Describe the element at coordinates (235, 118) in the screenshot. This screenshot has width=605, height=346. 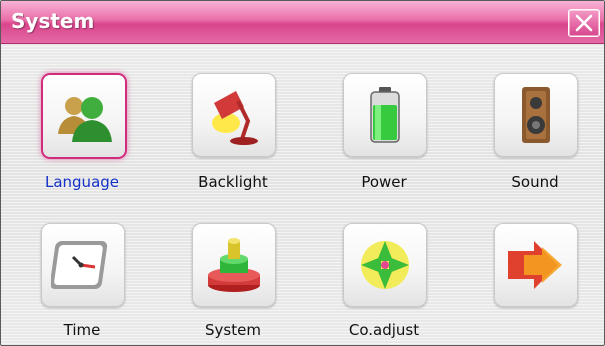
I see `backlight-lamp-icon` at that location.